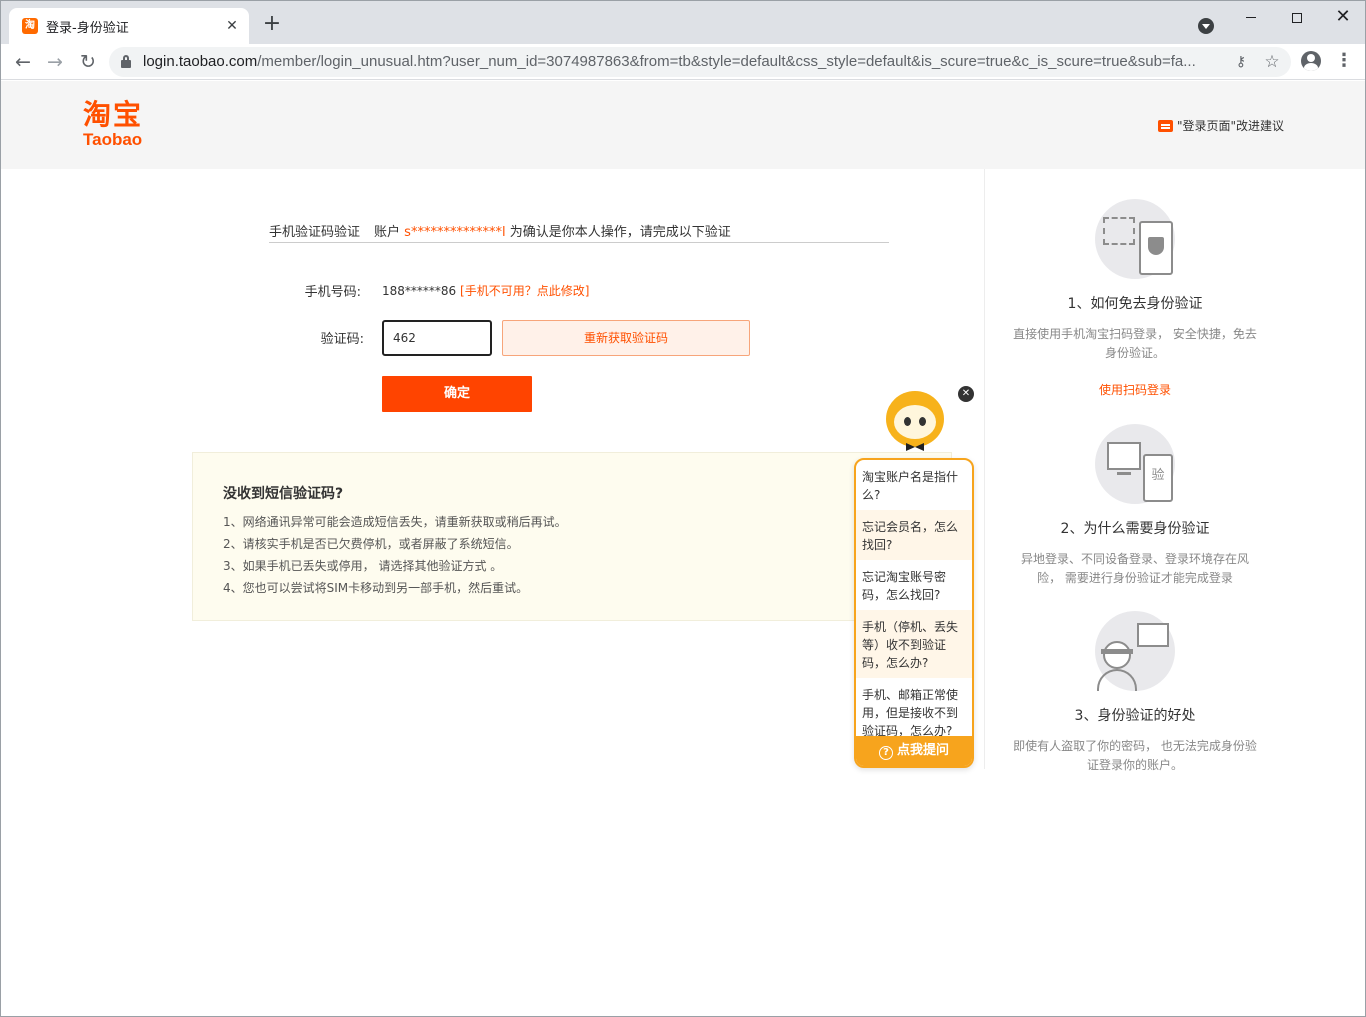 The image size is (1366, 1017). Describe the element at coordinates (376, 588) in the screenshot. I see `tip-item: 4、您也可以尝试将SIM卡移动到另一部手机，然后重试。` at that location.